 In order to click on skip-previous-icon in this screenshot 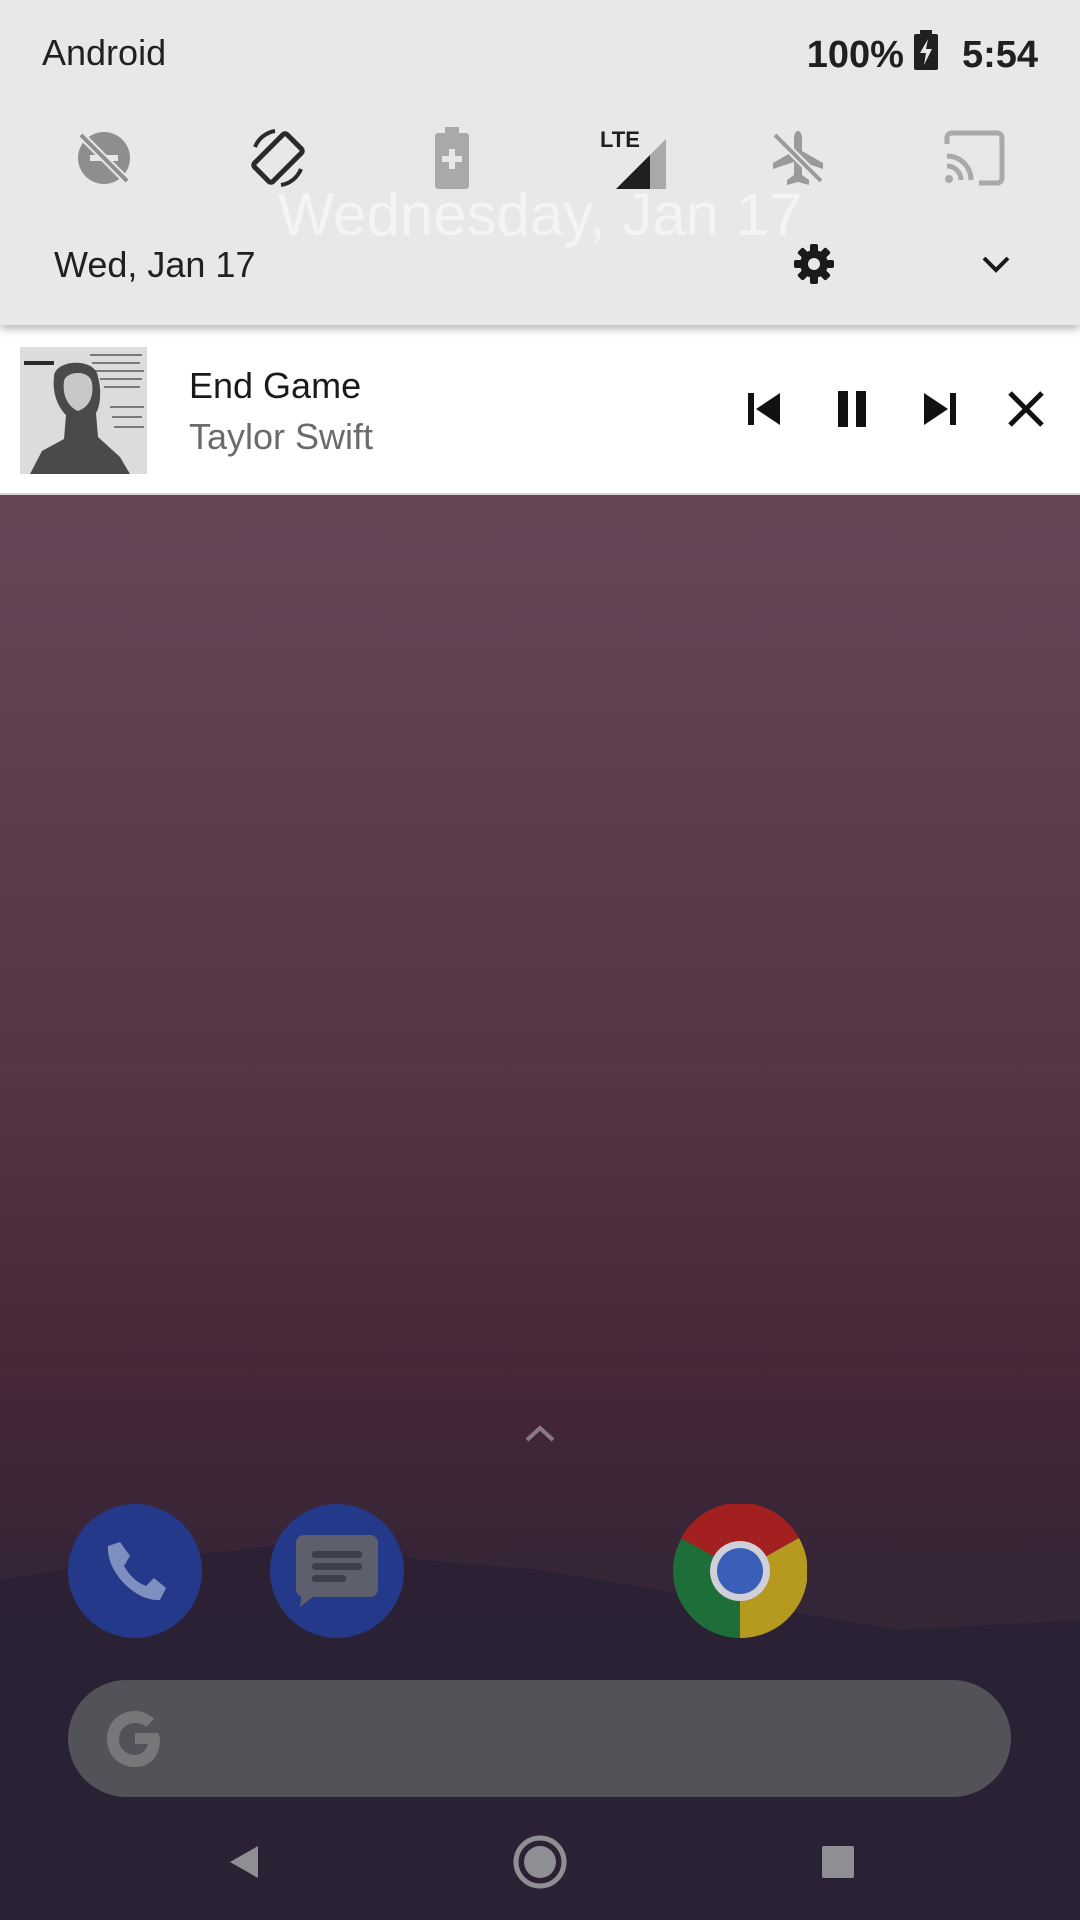, I will do `click(764, 409)`.